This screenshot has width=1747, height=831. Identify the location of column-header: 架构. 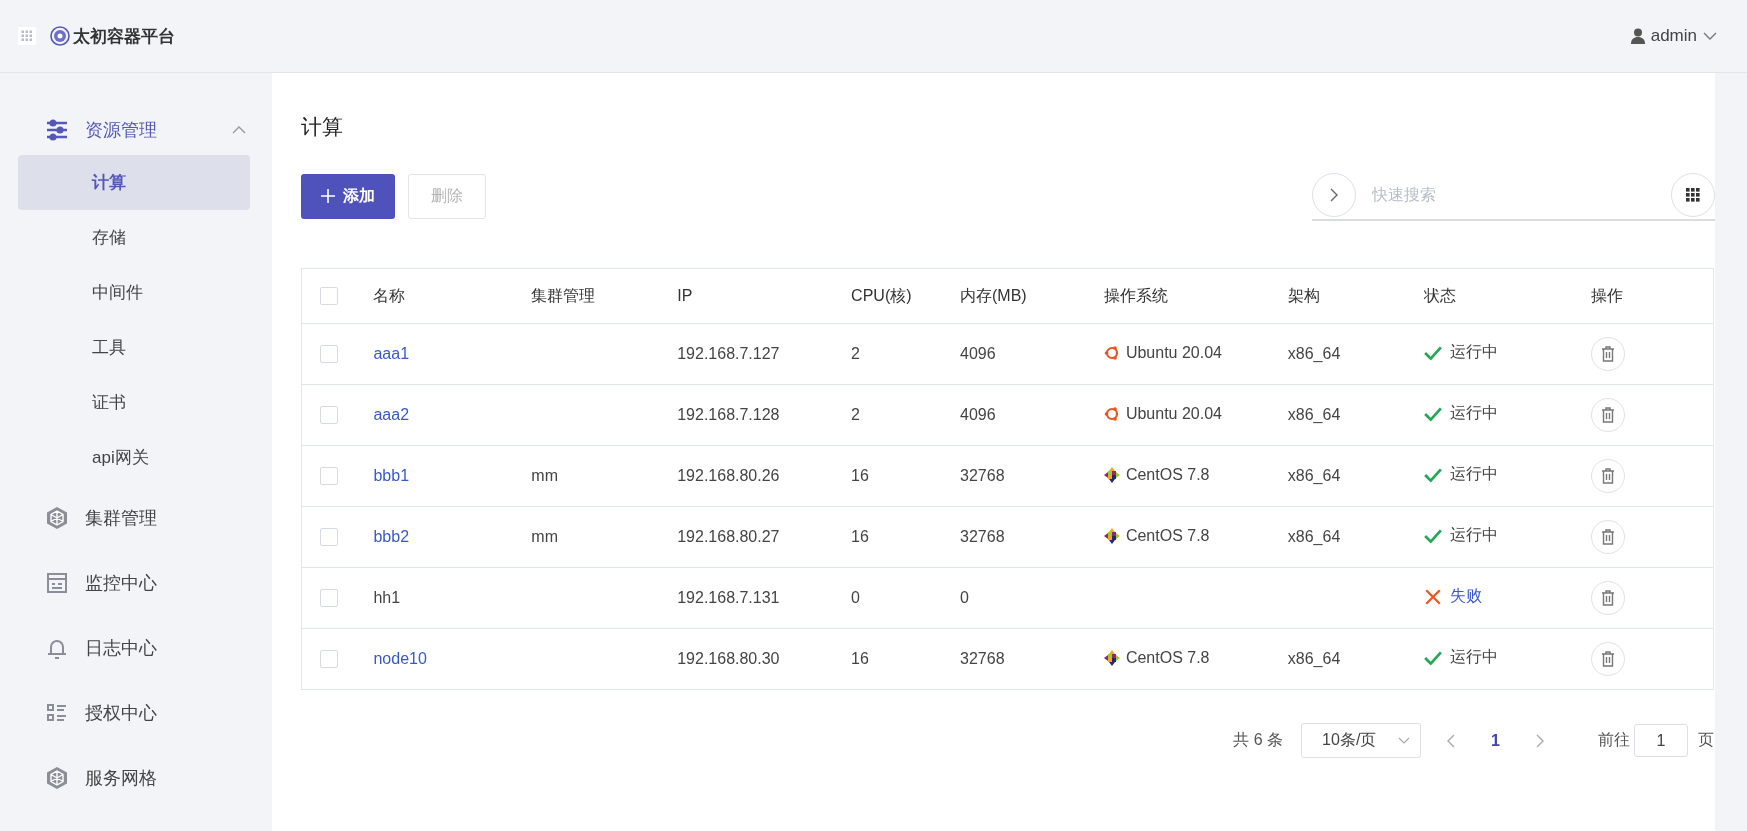
(1303, 295).